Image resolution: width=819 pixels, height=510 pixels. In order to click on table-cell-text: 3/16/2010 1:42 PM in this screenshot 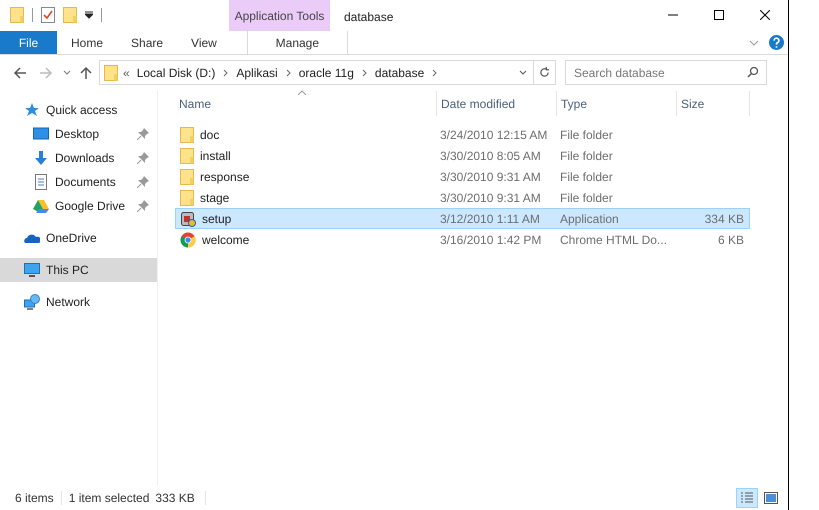, I will do `click(490, 240)`.